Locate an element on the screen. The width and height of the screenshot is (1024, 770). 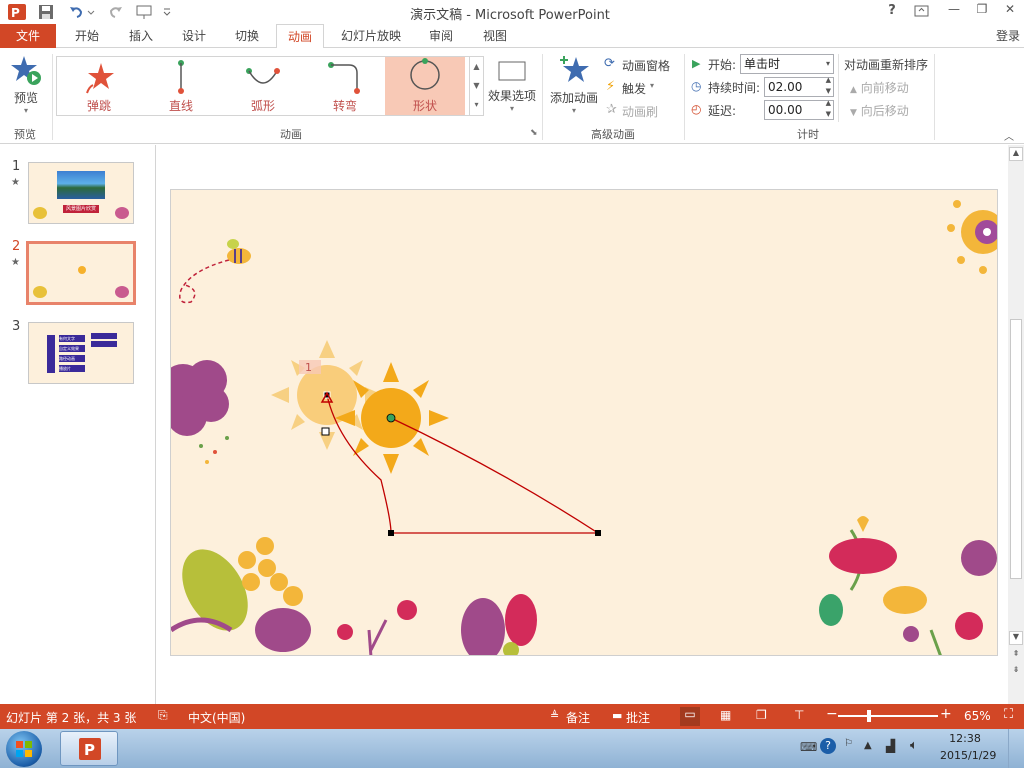
tab-insert: 插入 is located at coordinates (141, 36).